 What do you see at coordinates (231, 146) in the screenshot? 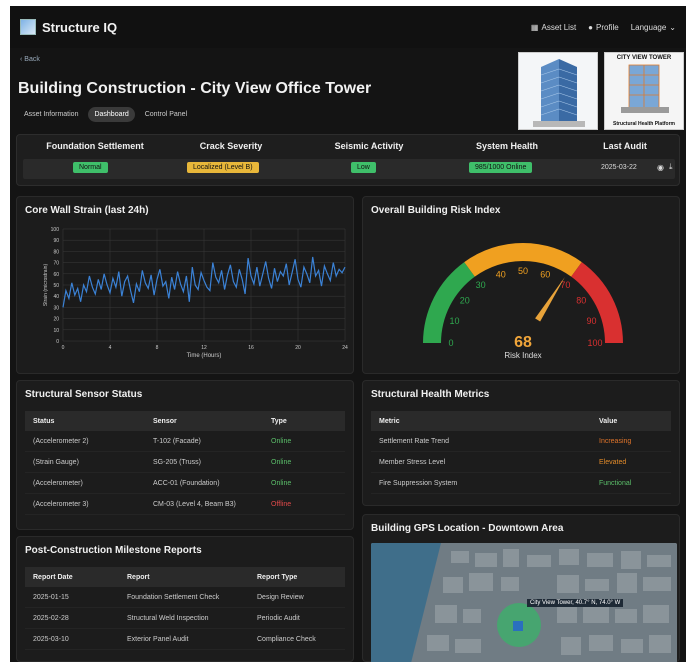
I see `status-header-crack: Crack Severity` at bounding box center [231, 146].